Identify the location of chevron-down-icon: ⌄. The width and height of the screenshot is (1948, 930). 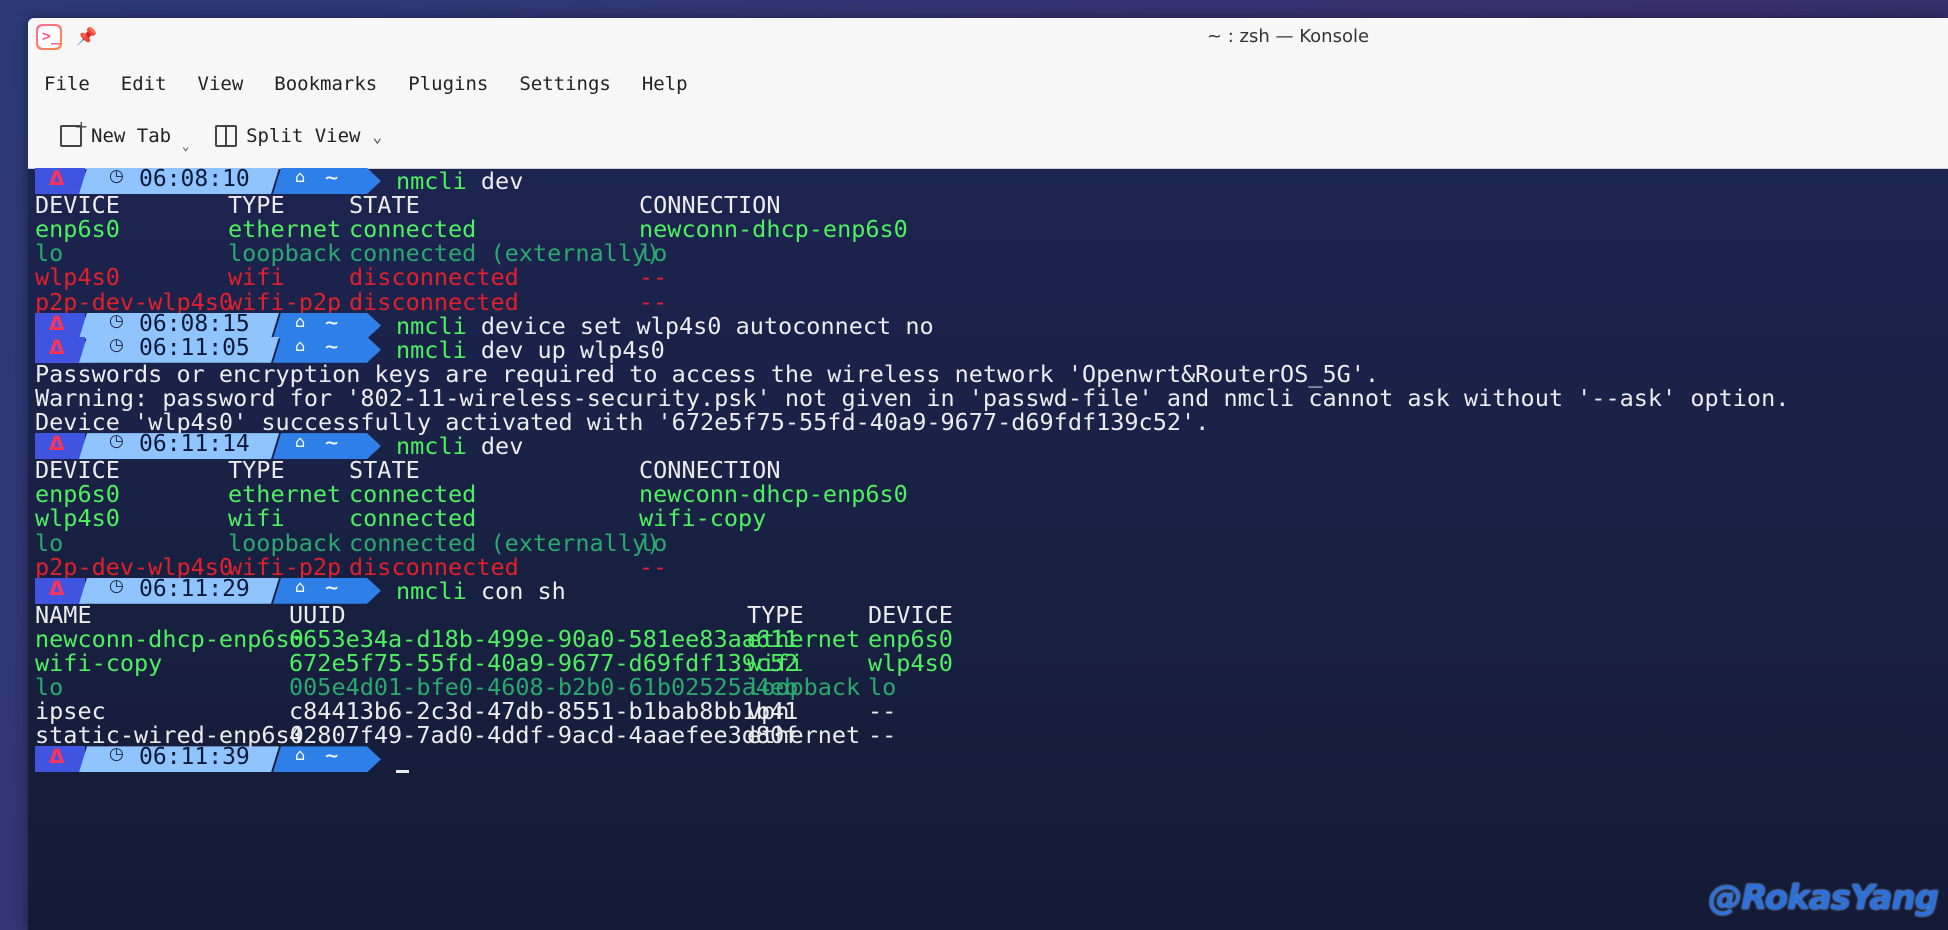
(377, 136).